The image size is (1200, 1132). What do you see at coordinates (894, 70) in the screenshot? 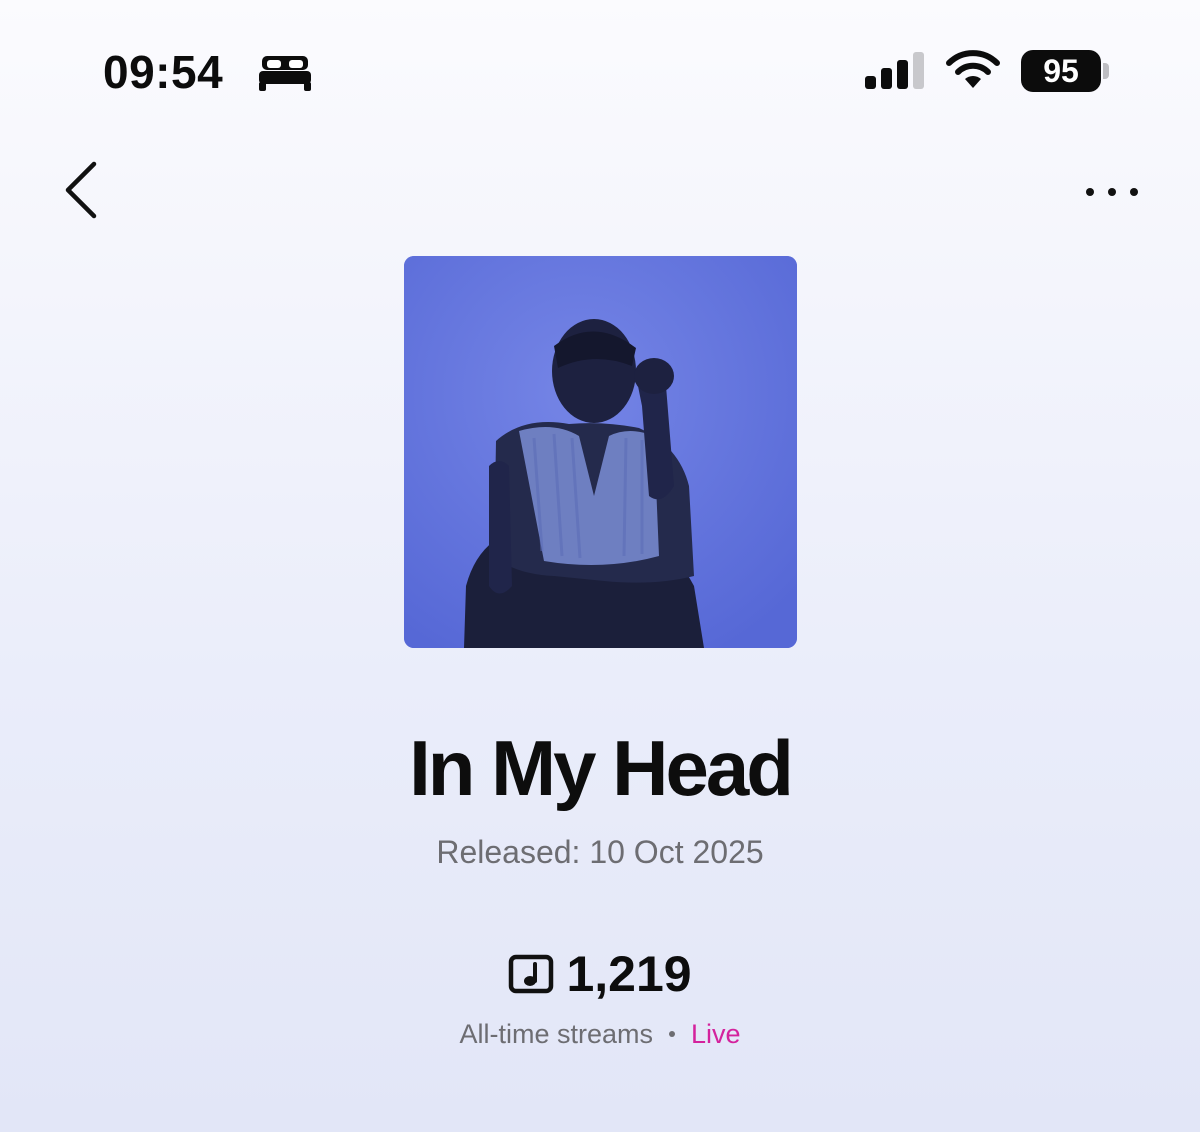
I see `cellular-signal-icon` at bounding box center [894, 70].